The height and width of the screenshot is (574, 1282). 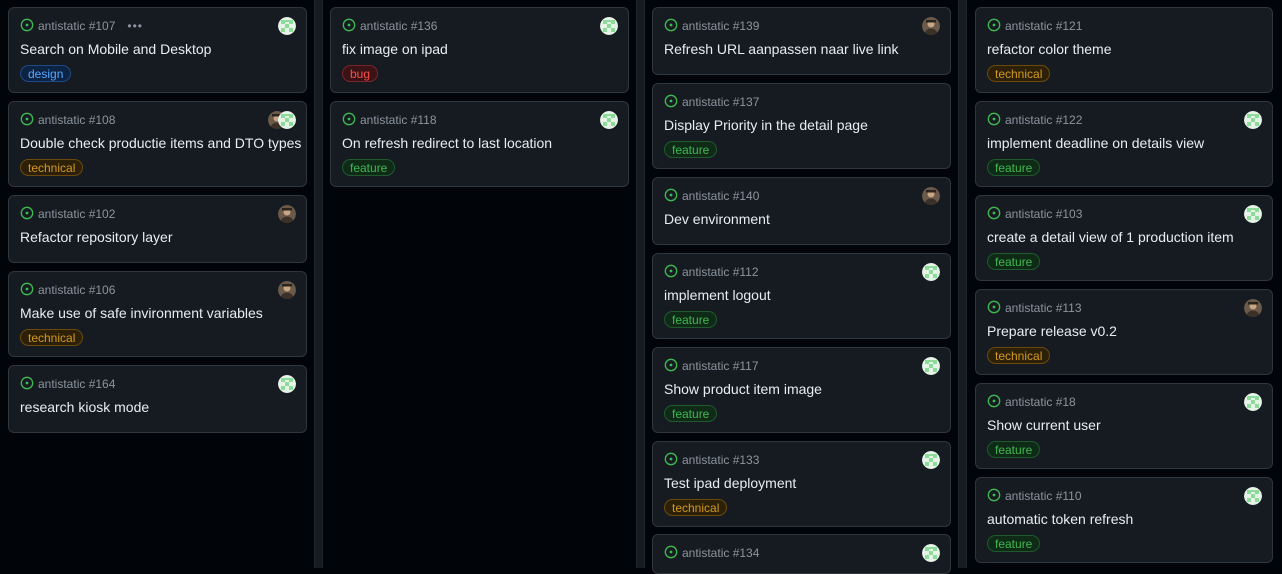 What do you see at coordinates (1043, 120) in the screenshot?
I see `issue-number: antistatic #122` at bounding box center [1043, 120].